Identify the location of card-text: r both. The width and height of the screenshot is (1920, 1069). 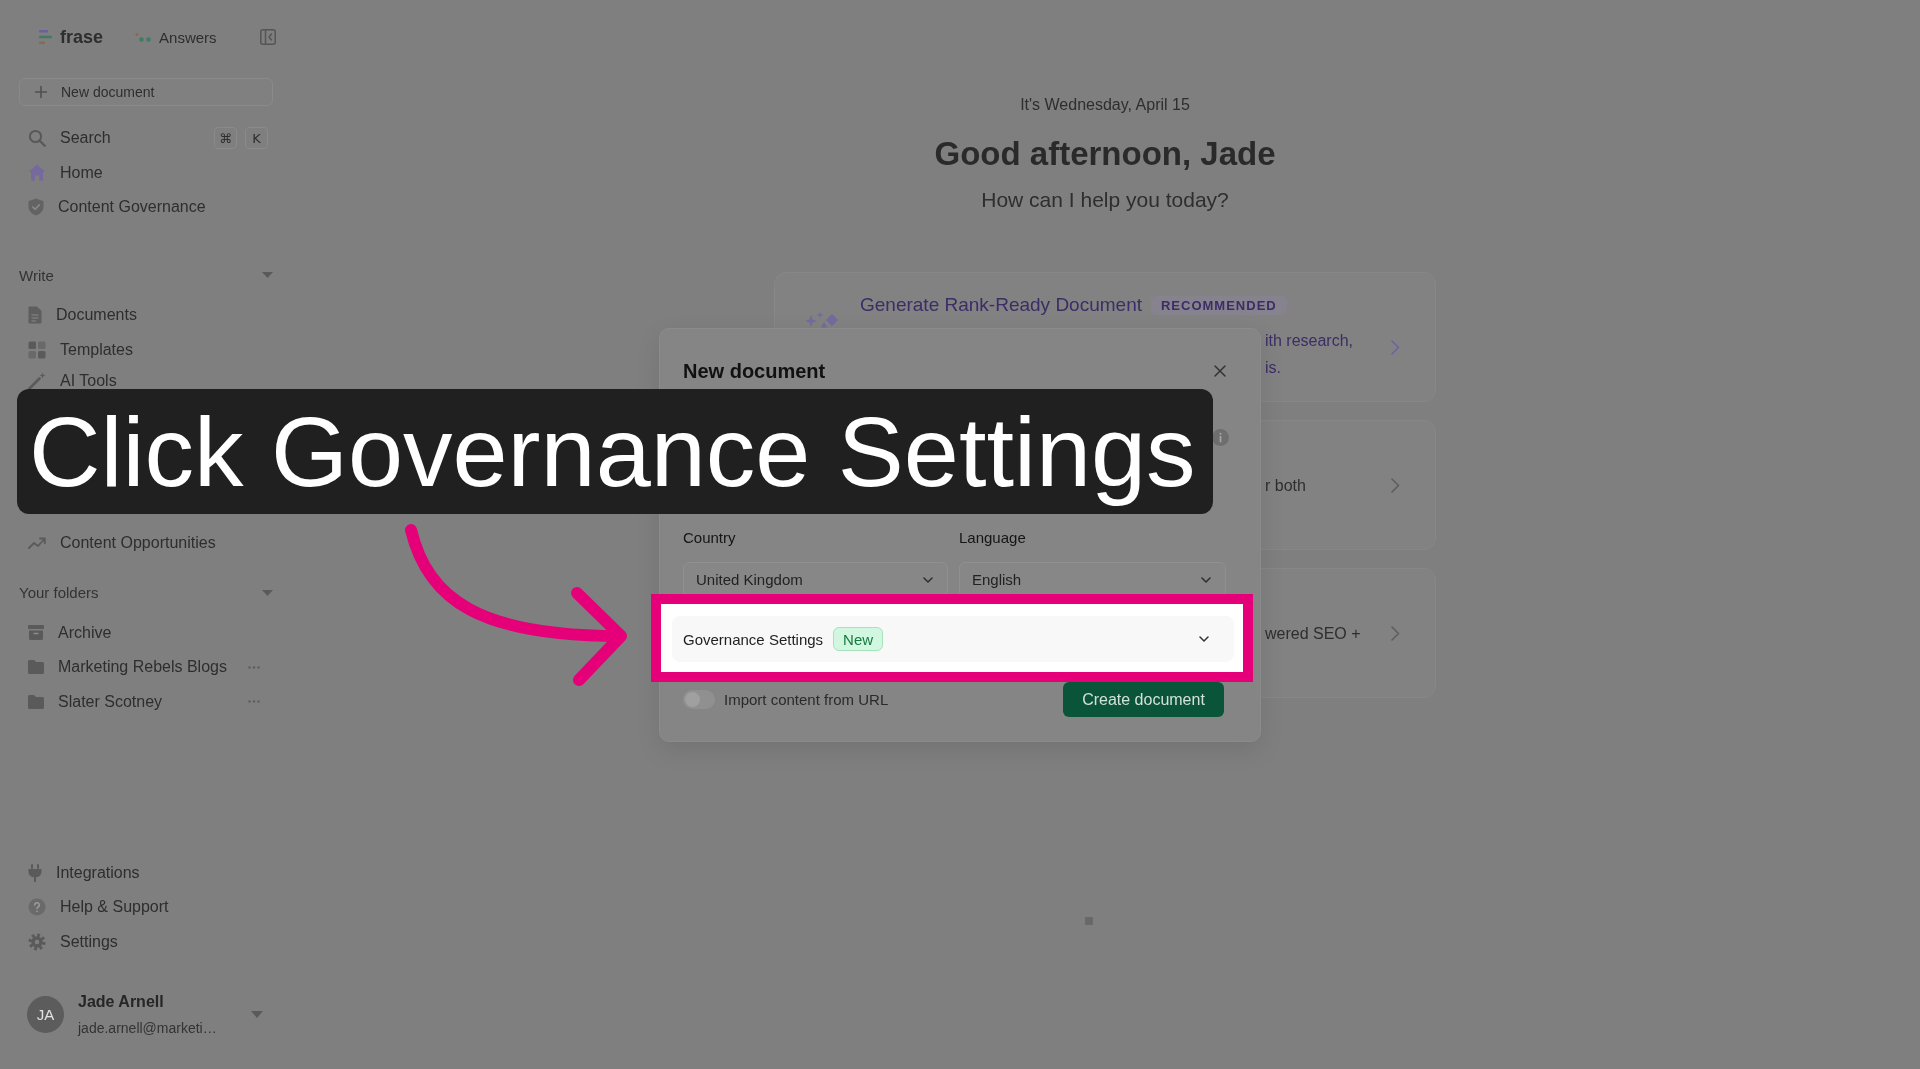
(1285, 485).